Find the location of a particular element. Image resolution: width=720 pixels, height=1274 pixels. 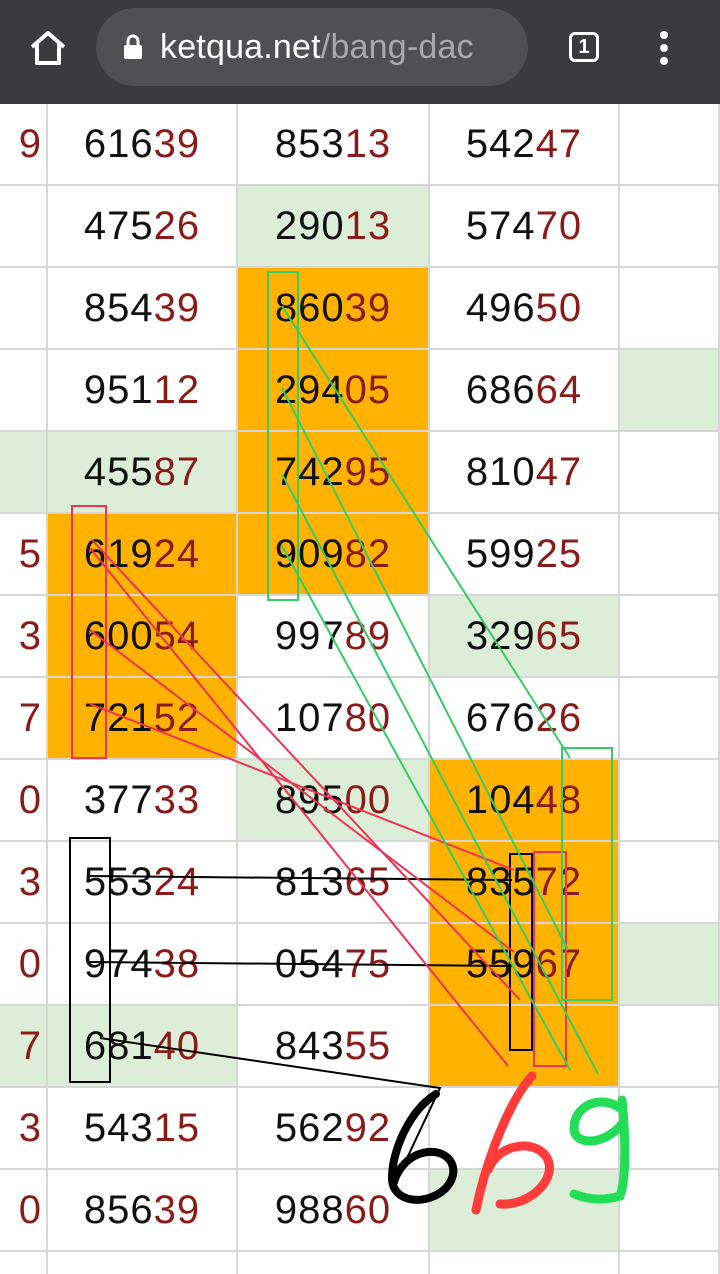

cell-suffix: 47 is located at coordinates (559, 143).